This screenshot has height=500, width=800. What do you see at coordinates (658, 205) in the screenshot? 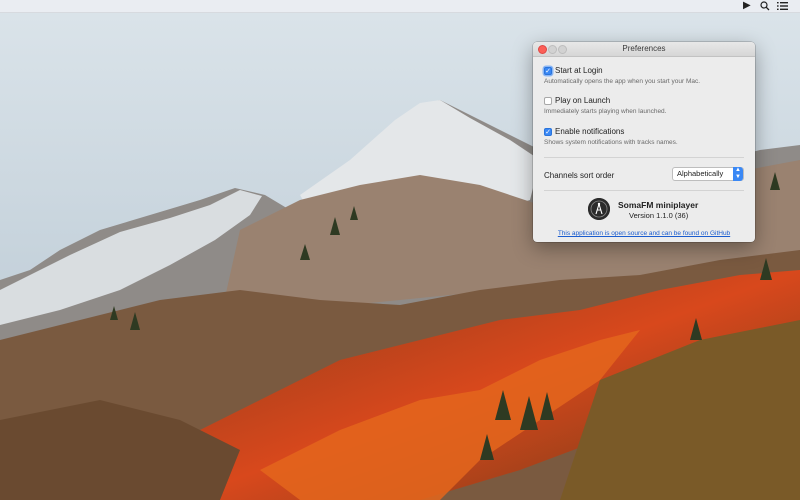
I see `app-name: SomaFM miniplayer` at bounding box center [658, 205].